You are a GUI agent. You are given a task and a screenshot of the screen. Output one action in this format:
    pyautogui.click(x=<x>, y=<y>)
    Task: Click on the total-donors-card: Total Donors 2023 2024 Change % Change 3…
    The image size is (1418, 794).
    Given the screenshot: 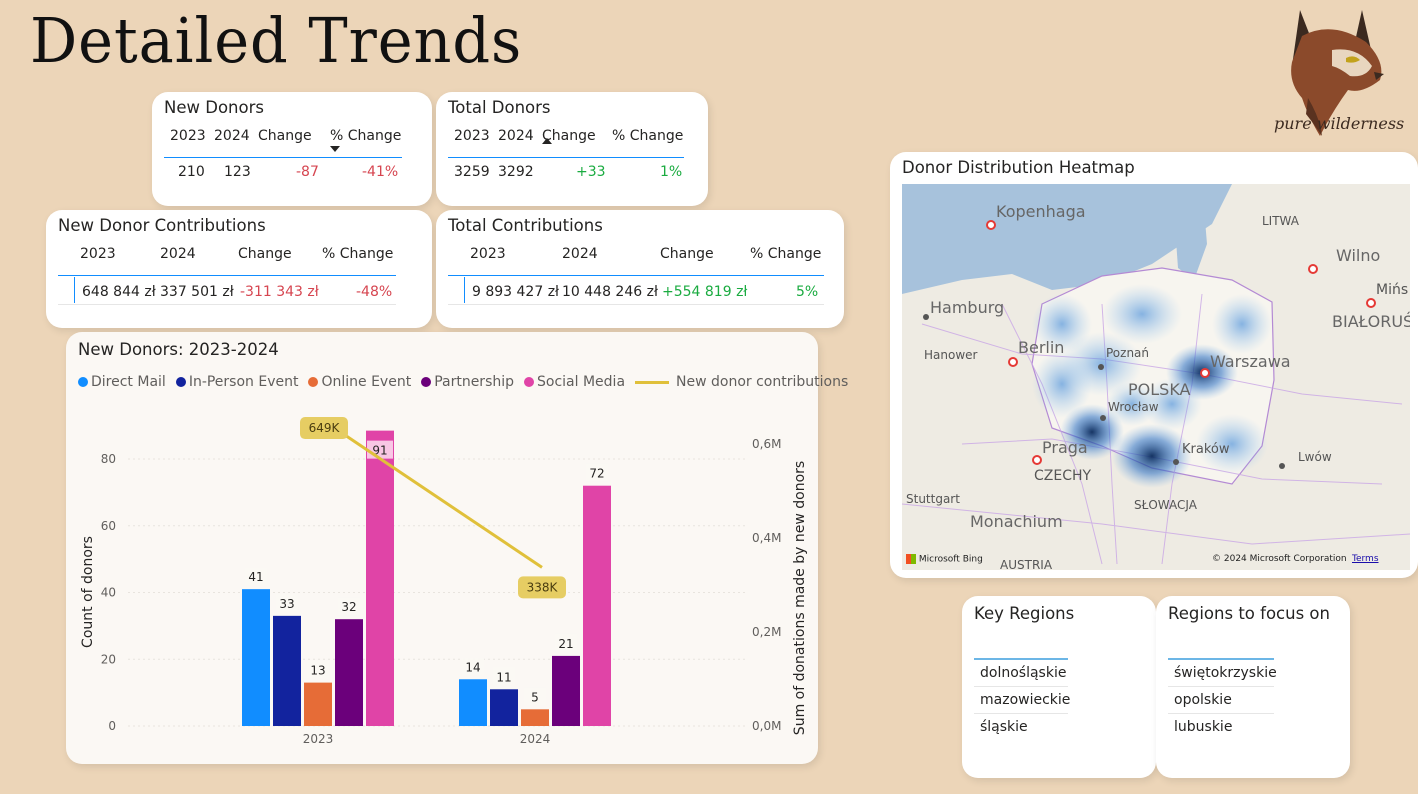 What is the action you would take?
    pyautogui.click(x=572, y=149)
    